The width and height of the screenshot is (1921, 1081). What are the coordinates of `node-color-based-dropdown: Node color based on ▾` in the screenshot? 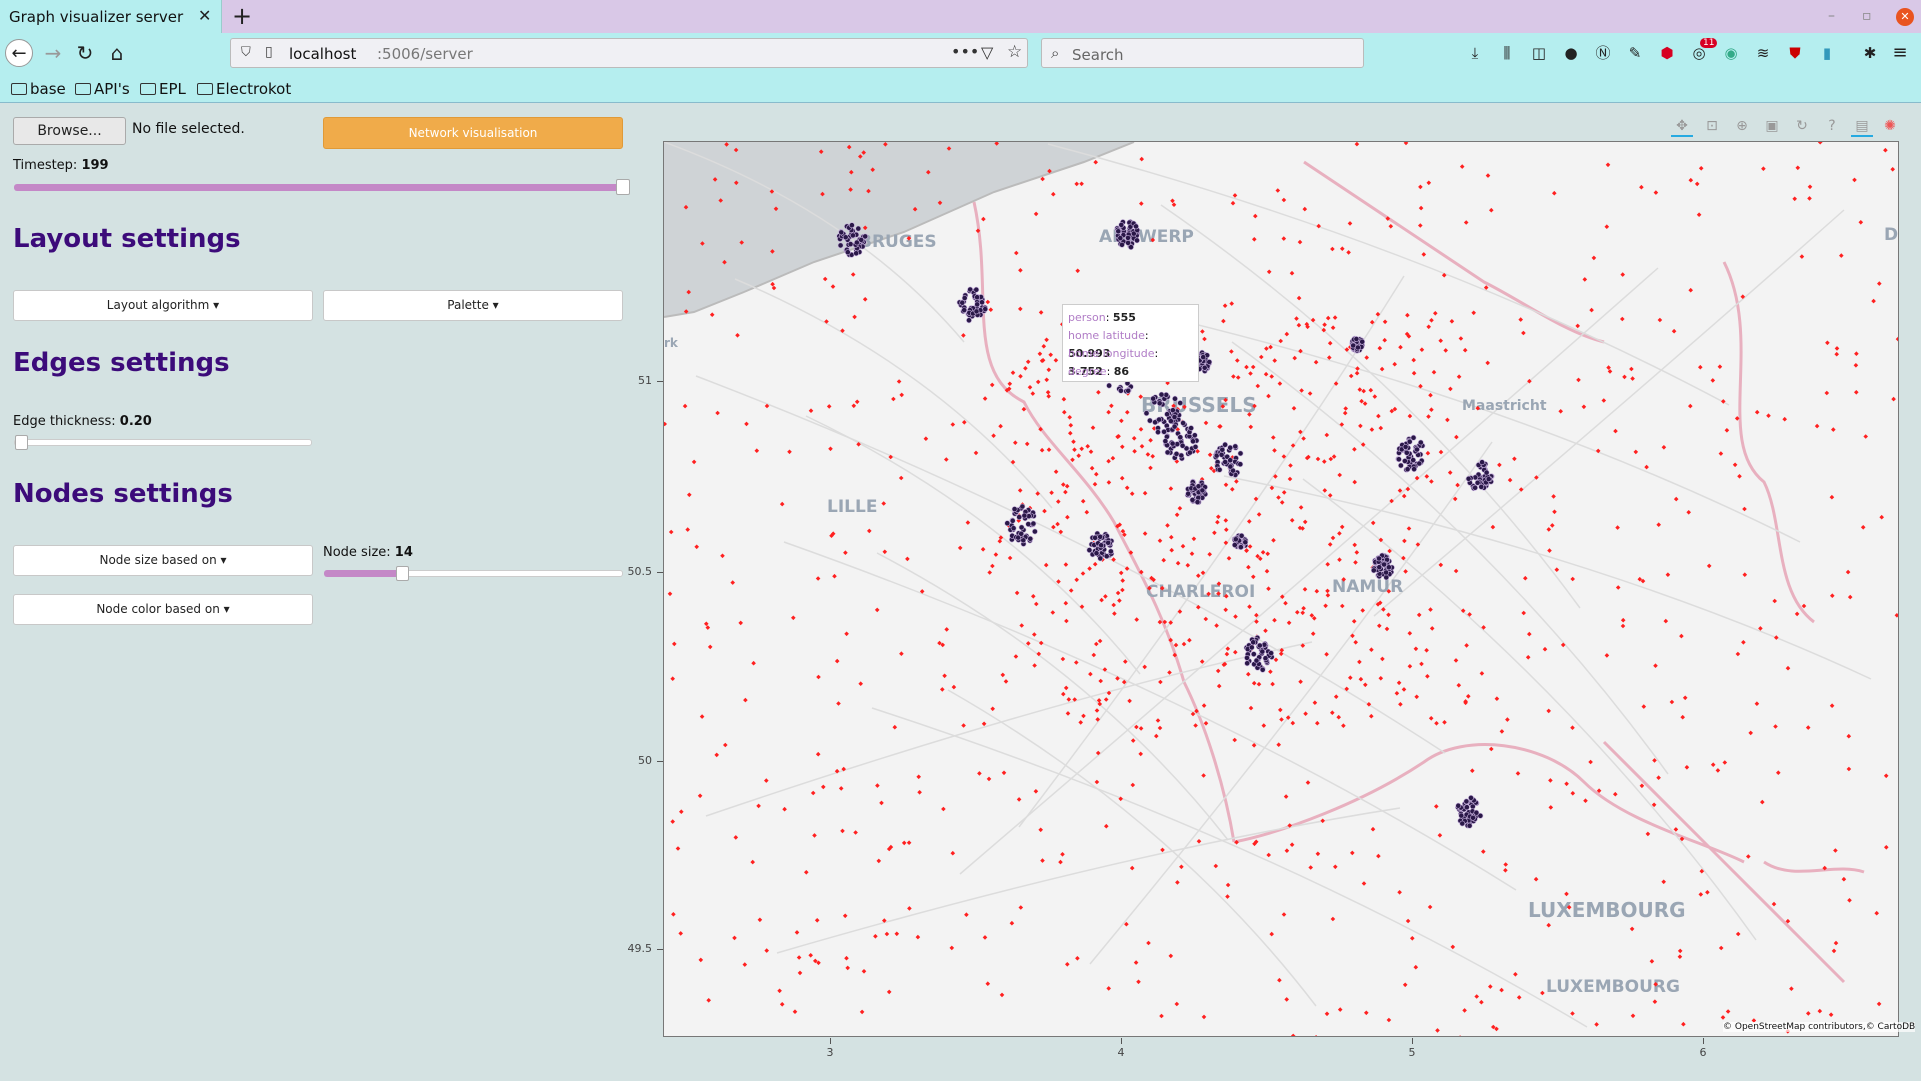 It's located at (163, 609).